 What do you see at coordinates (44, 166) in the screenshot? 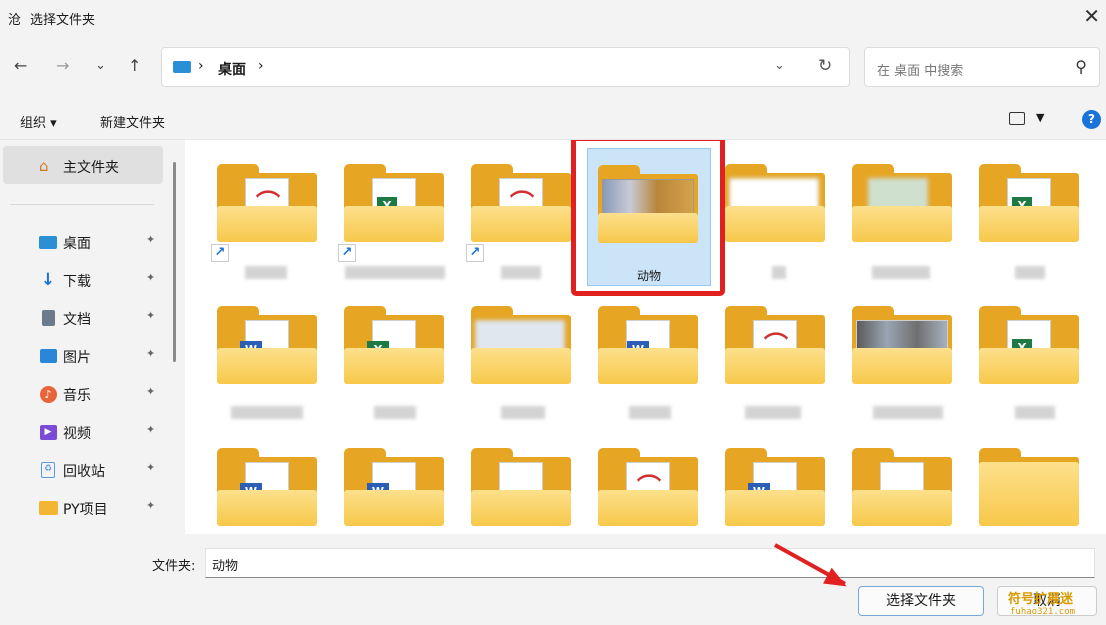
I see `home-icon: ⌂` at bounding box center [44, 166].